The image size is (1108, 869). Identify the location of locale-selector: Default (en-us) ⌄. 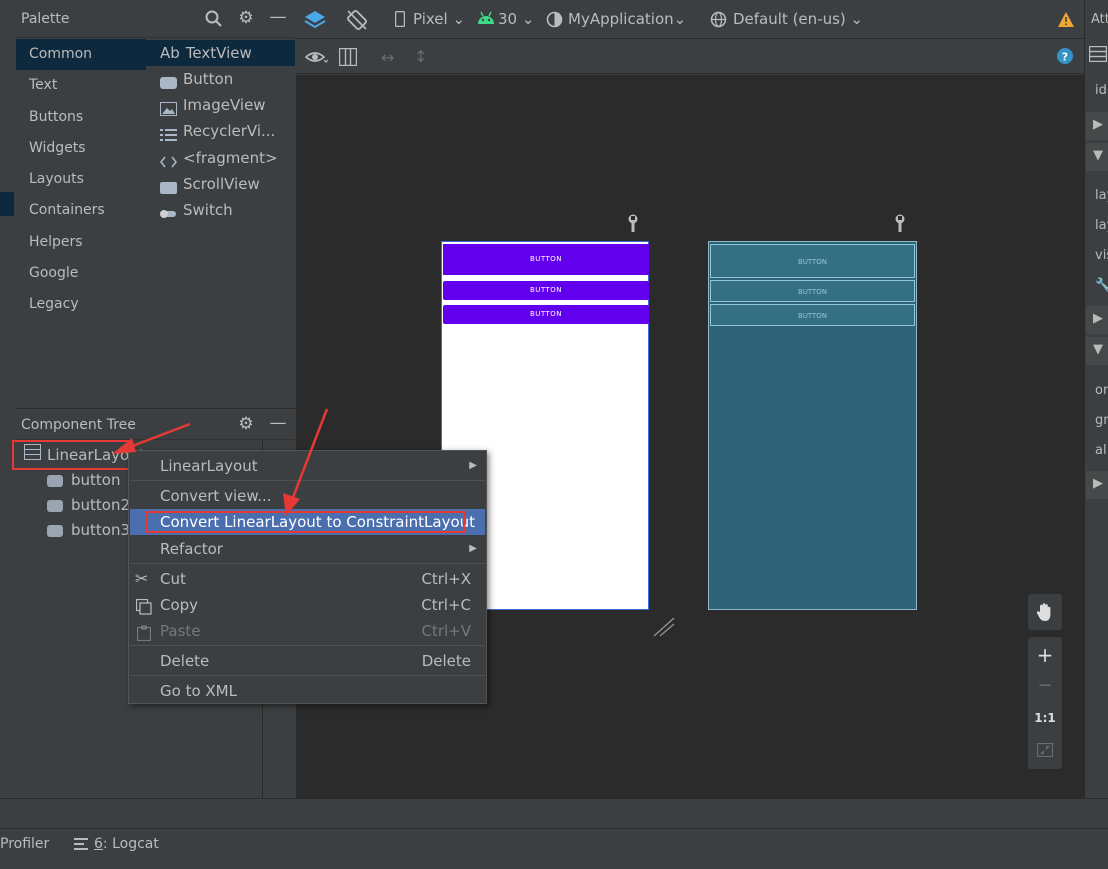
(798, 19).